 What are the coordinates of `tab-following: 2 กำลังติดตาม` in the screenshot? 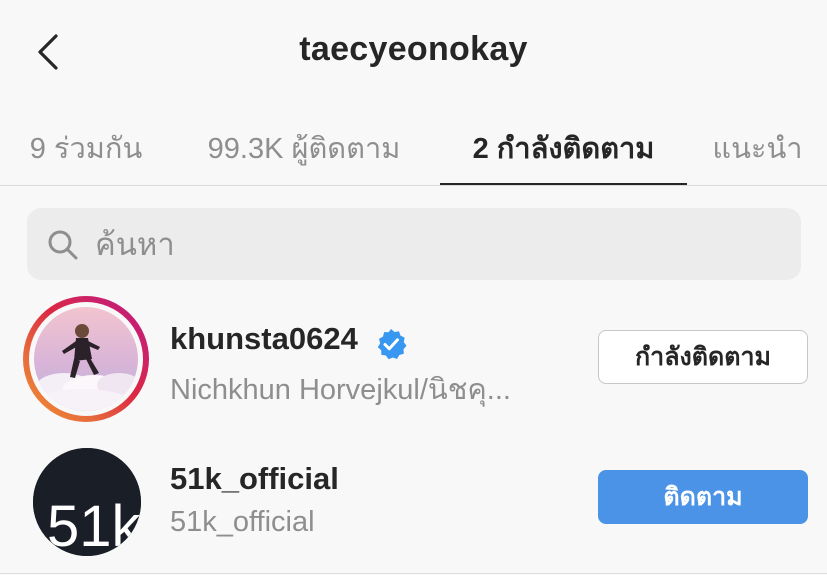 It's located at (563, 155).